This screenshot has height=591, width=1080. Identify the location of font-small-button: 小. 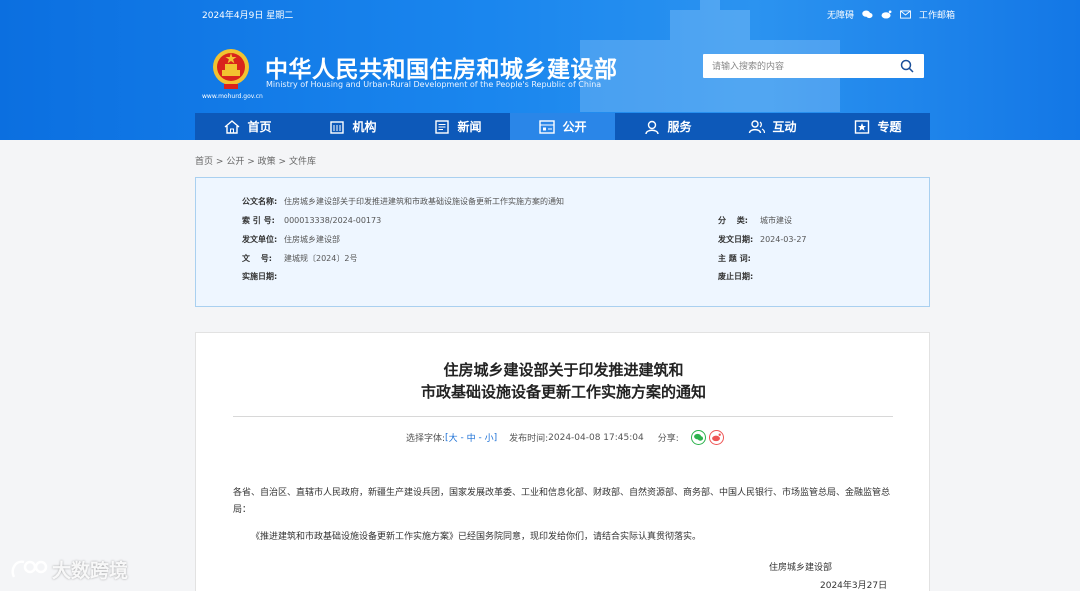
(489, 437).